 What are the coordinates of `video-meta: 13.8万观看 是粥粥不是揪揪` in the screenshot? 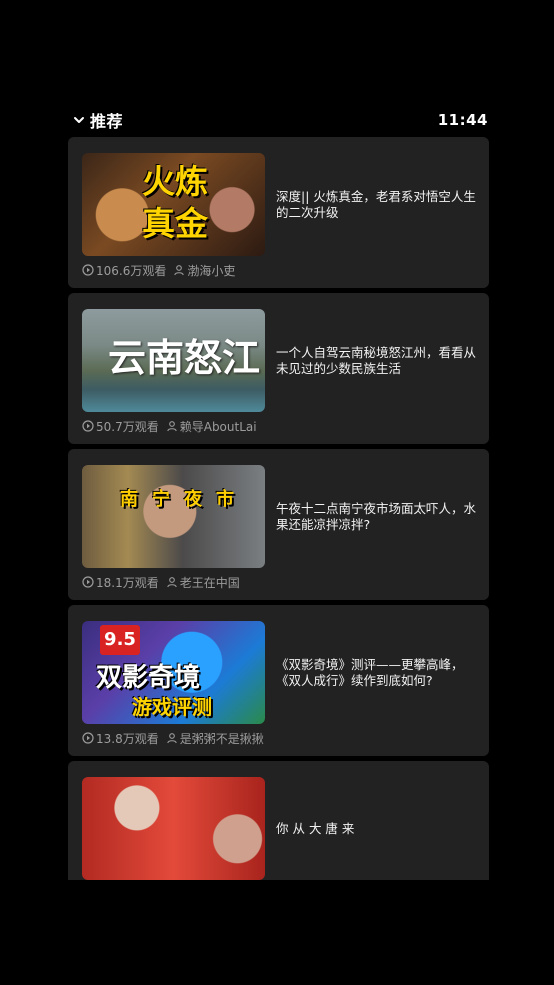 It's located at (173, 738).